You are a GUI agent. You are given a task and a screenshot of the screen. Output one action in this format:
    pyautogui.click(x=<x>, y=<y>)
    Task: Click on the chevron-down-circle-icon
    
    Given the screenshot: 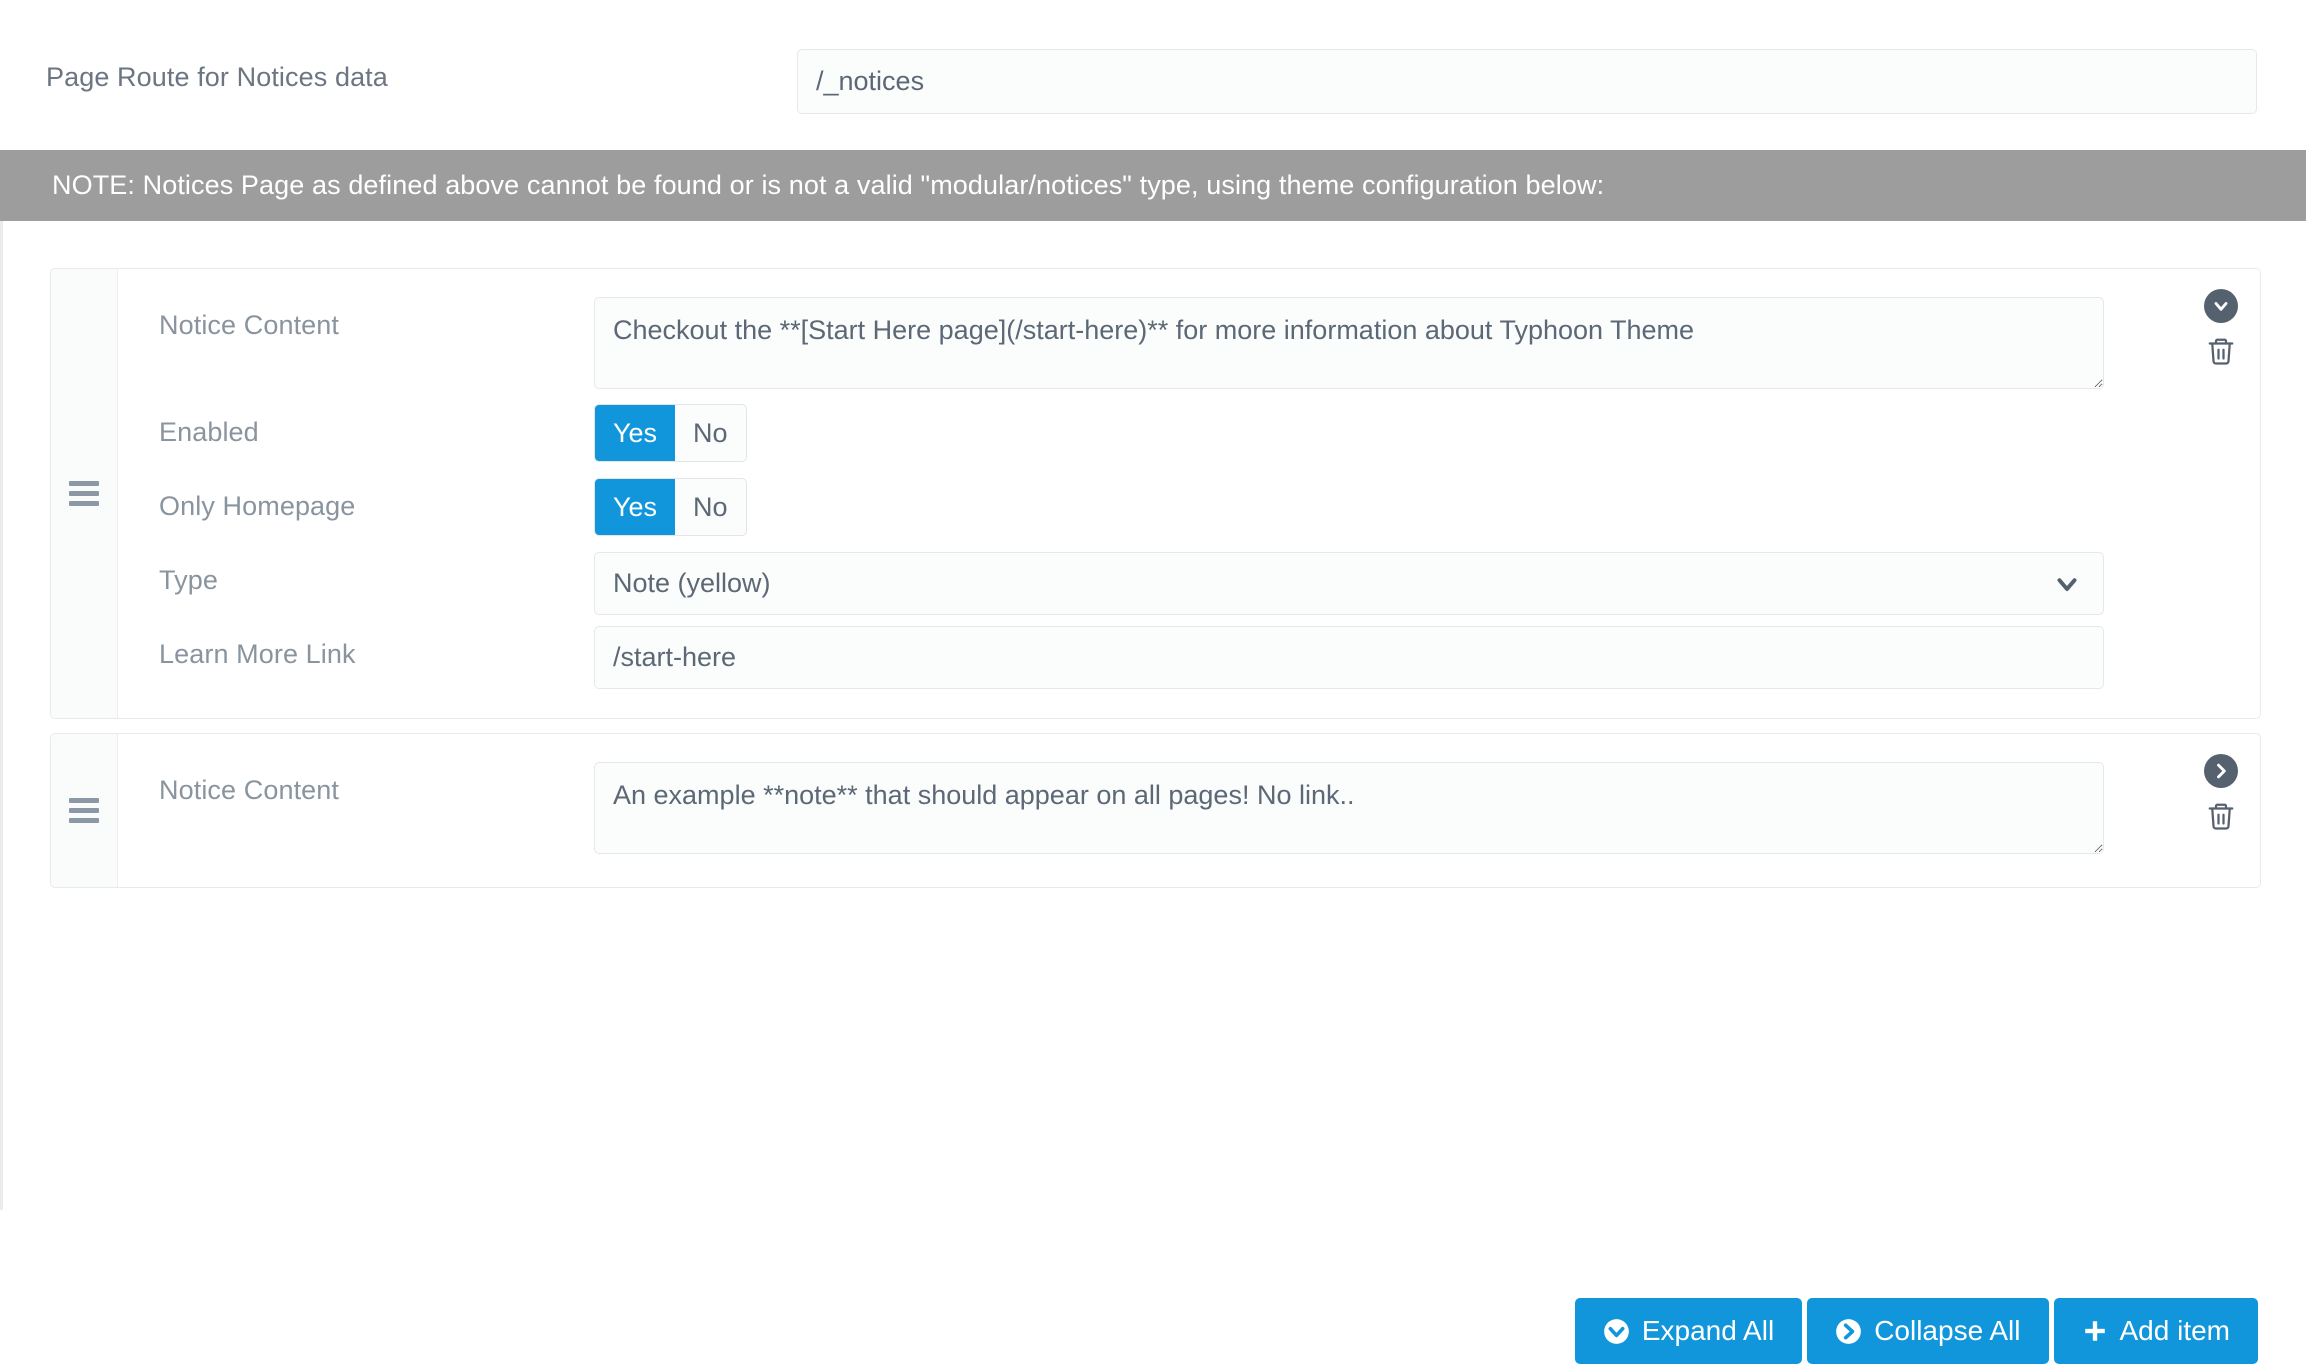 What is the action you would take?
    pyautogui.click(x=2221, y=306)
    